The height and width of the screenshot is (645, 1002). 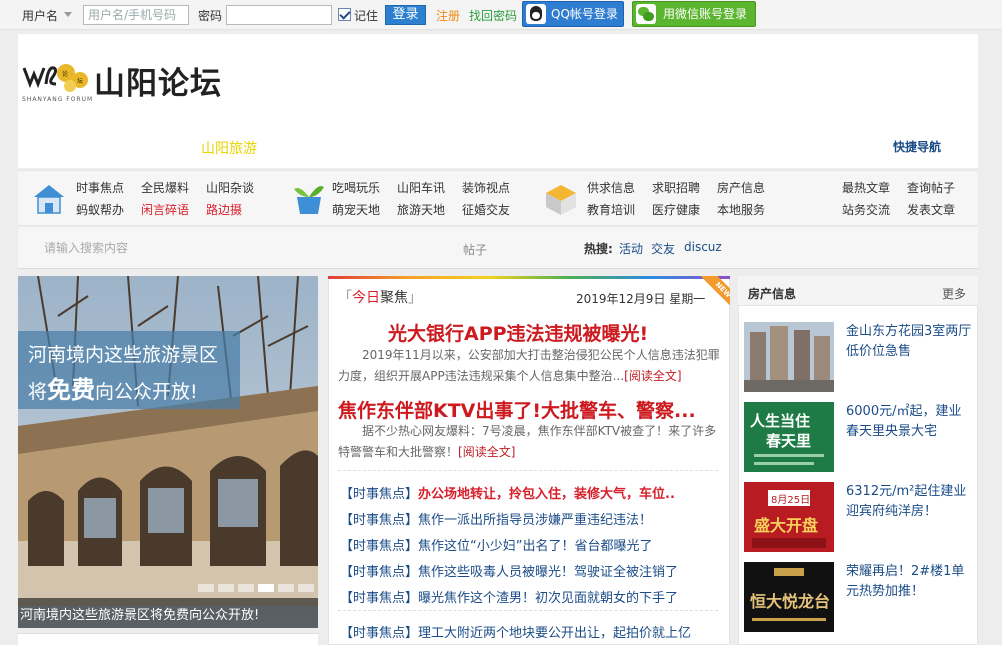 I want to click on login-button: 登录, so click(x=405, y=15).